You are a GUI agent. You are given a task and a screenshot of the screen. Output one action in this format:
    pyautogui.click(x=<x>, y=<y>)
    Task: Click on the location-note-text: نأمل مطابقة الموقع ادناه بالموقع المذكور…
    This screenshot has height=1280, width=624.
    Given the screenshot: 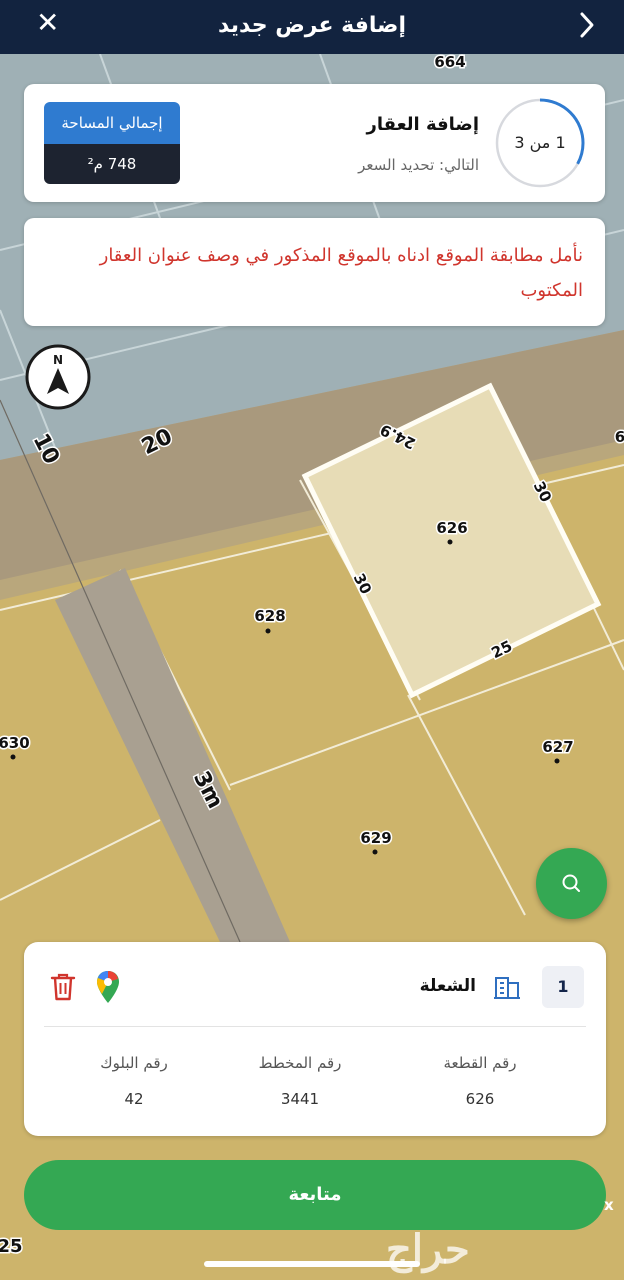 What is the action you would take?
    pyautogui.click(x=341, y=273)
    